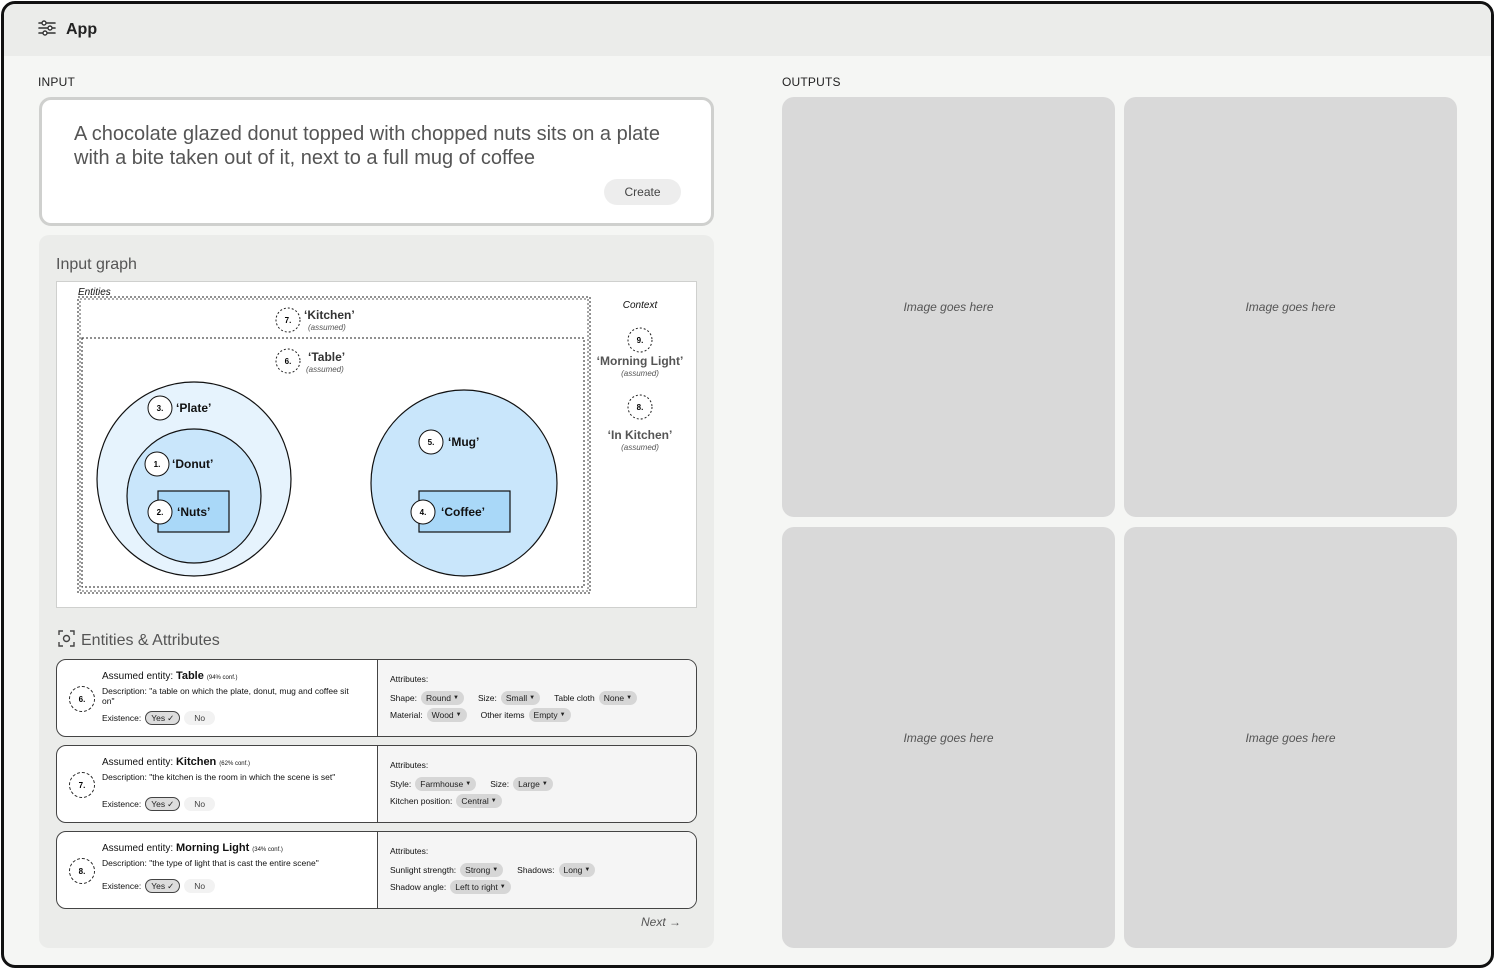 This screenshot has width=1495, height=969. Describe the element at coordinates (82, 699) in the screenshot. I see `entity-badge: 6.` at that location.